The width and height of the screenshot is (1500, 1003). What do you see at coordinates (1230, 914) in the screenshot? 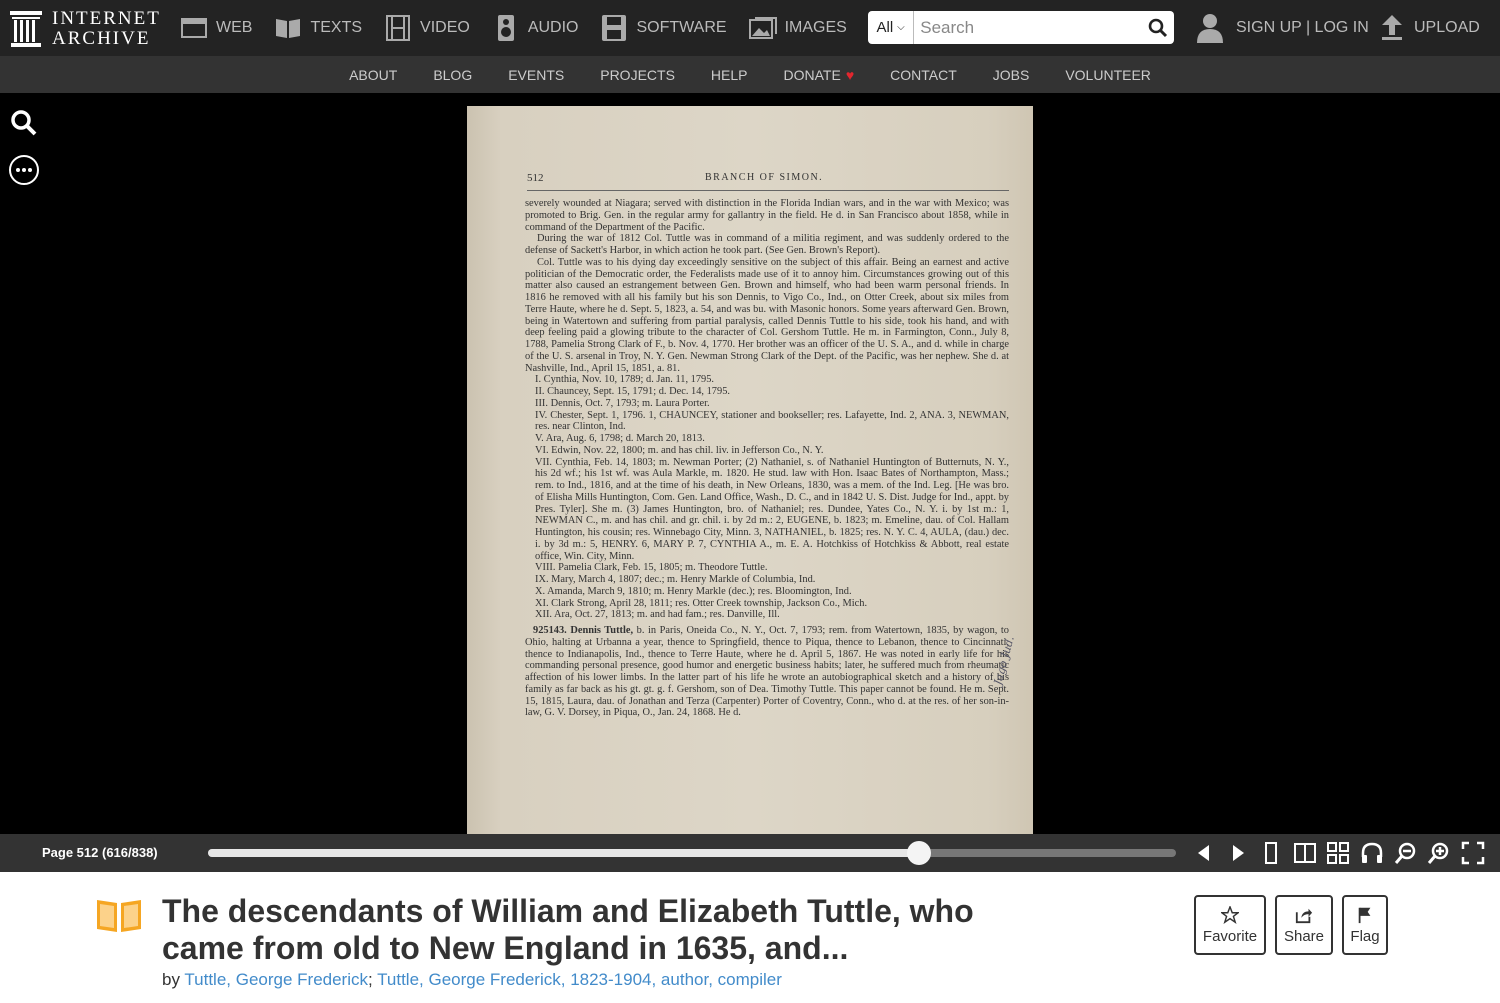
I see `star-icon` at bounding box center [1230, 914].